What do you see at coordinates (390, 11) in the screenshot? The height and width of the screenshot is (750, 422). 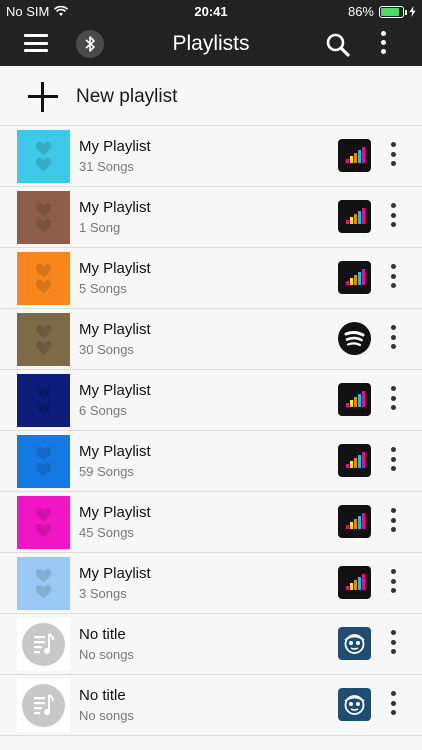 I see `battery-fill` at bounding box center [390, 11].